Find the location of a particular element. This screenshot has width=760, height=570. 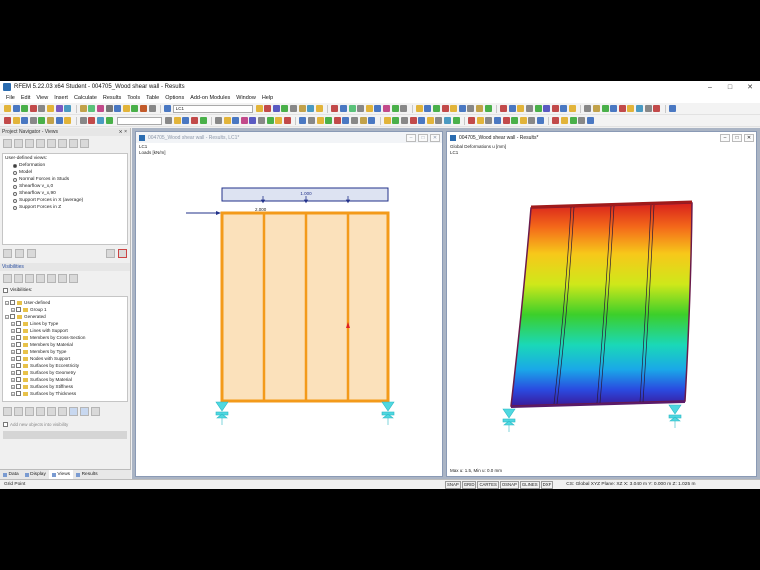

glines-toggle: GLINES is located at coordinates (529, 484).